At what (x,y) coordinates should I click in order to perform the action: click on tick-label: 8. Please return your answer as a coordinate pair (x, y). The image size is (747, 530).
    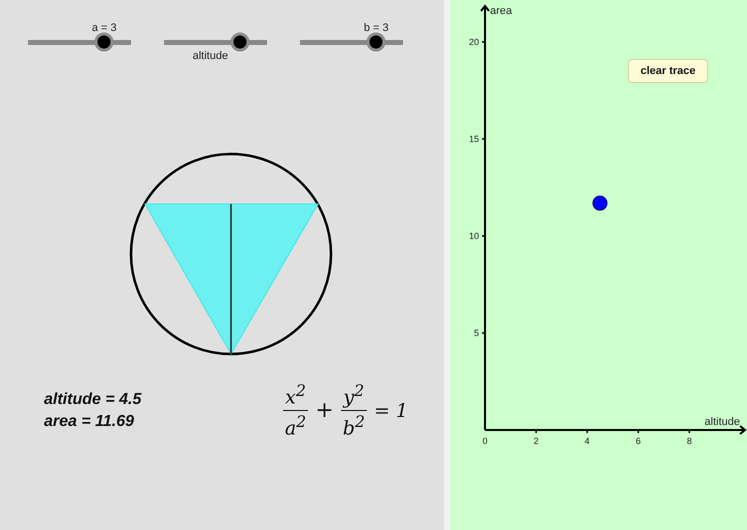
    Looking at the image, I should click on (689, 441).